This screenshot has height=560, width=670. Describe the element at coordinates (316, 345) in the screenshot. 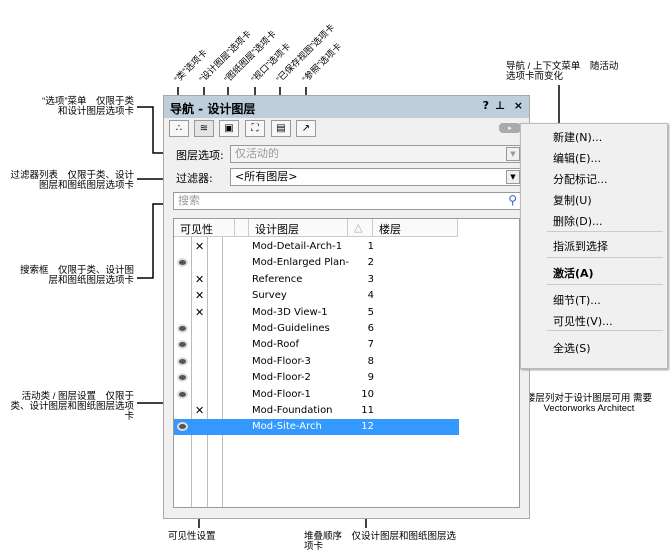

I see `table-row: Mod-Roof 7` at that location.